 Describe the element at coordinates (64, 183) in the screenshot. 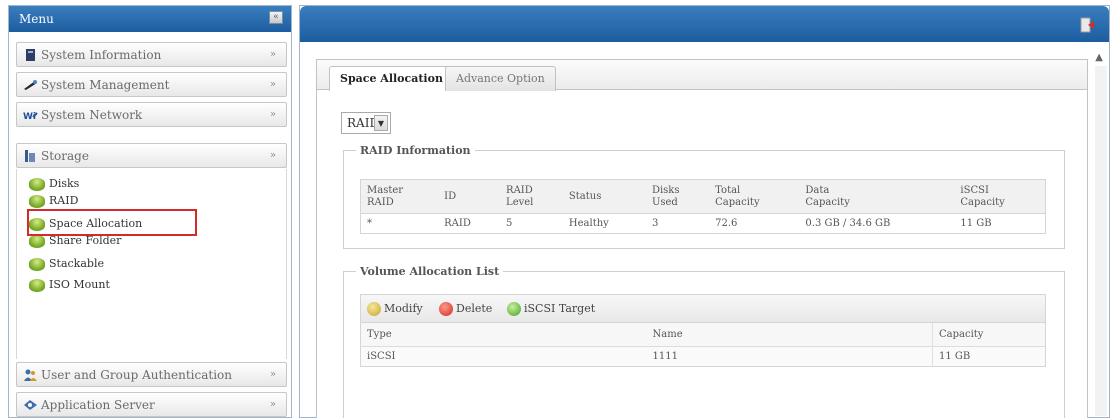

I see `submenu-label: Disks` at that location.